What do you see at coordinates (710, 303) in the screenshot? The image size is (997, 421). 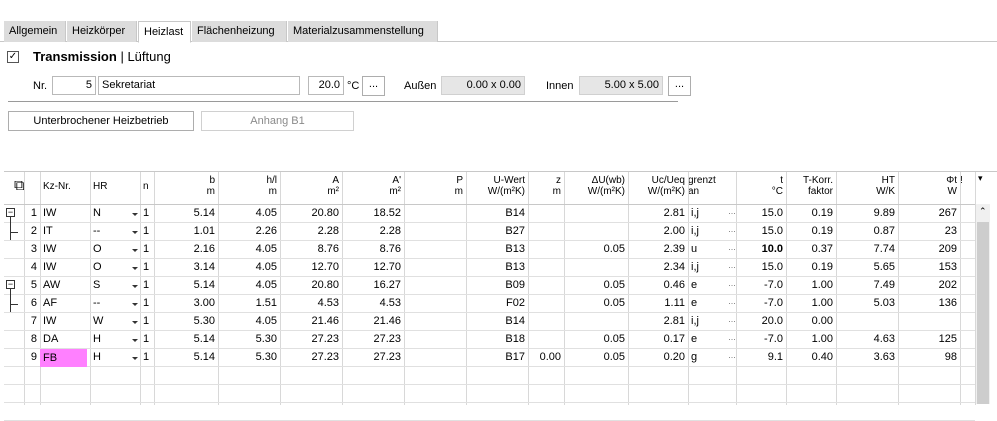 I see `cell-gr: e` at bounding box center [710, 303].